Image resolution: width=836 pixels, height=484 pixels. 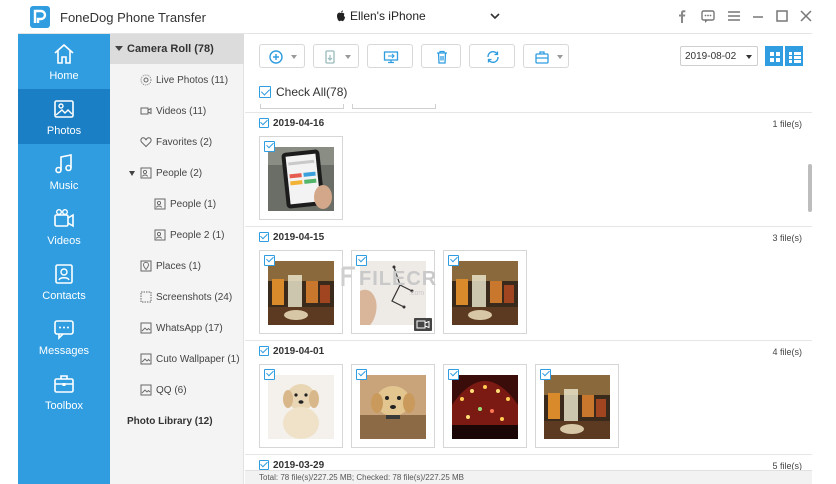 What do you see at coordinates (181, 111) in the screenshot?
I see `tree-item-label: Videos (11)` at bounding box center [181, 111].